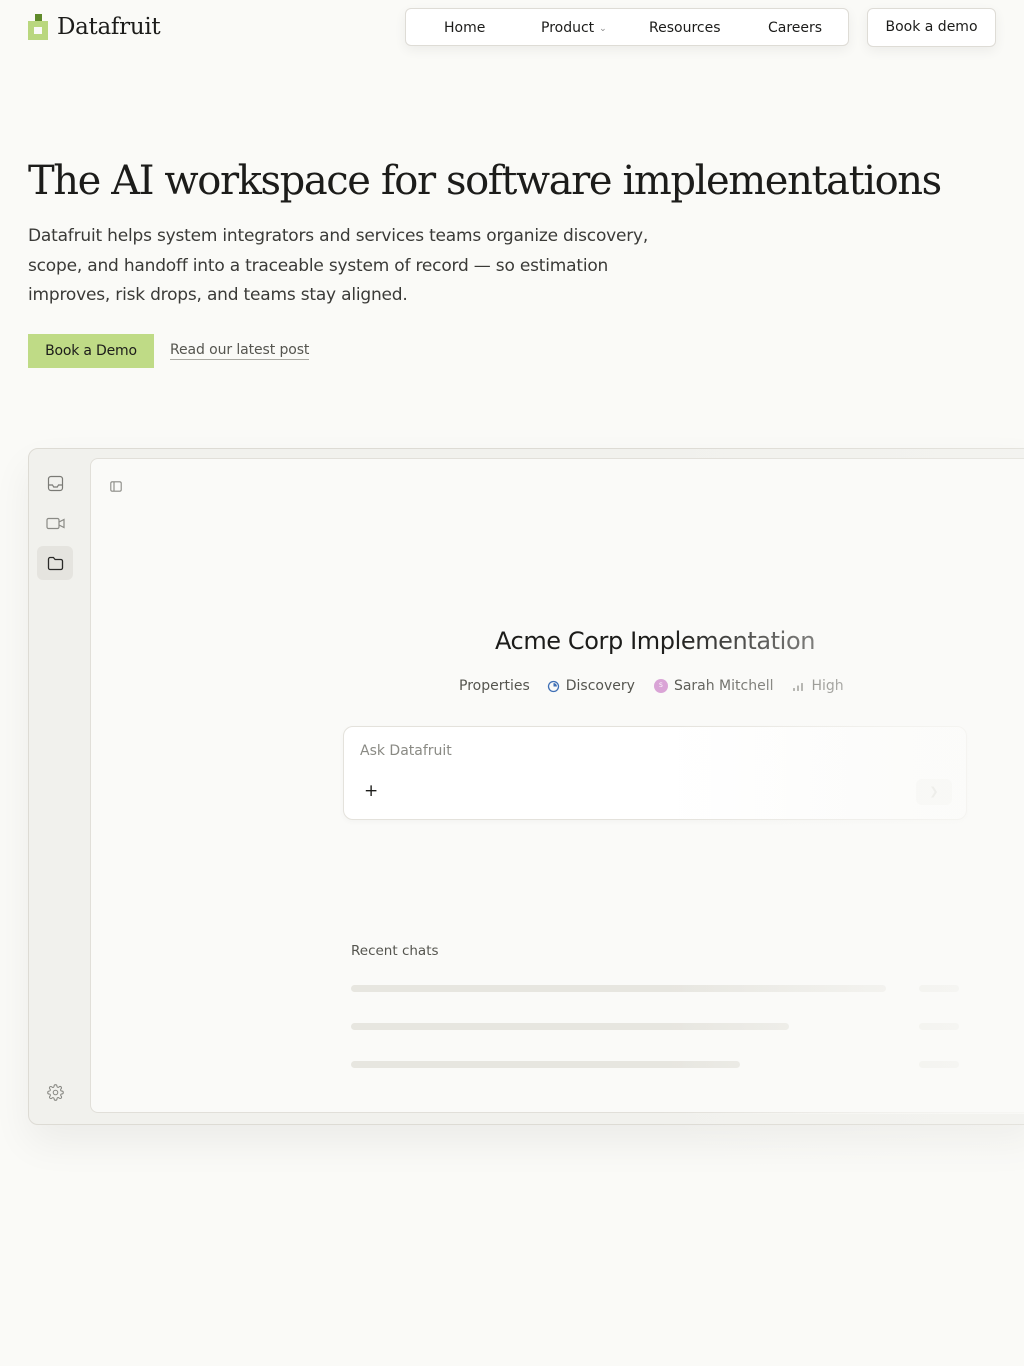 This screenshot has height=1366, width=1024. I want to click on owner-value: Sarah Mitchell, so click(723, 686).